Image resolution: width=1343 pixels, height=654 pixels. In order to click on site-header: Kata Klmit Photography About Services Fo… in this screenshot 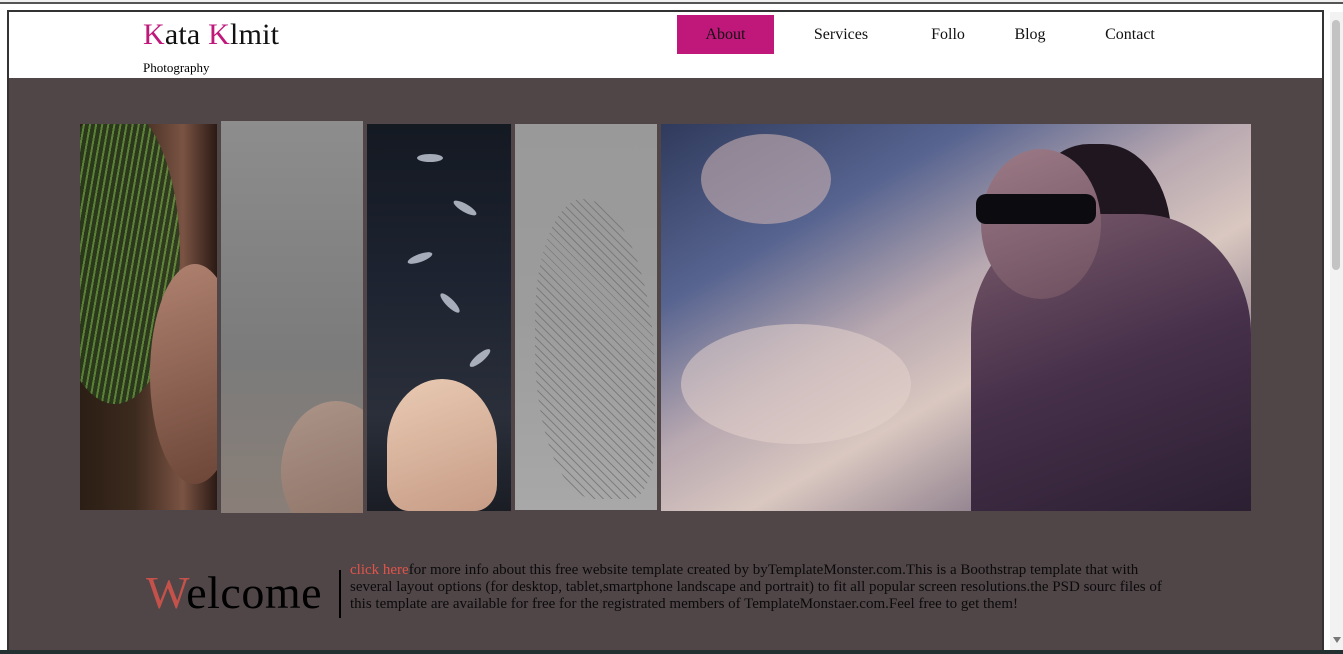, I will do `click(665, 45)`.